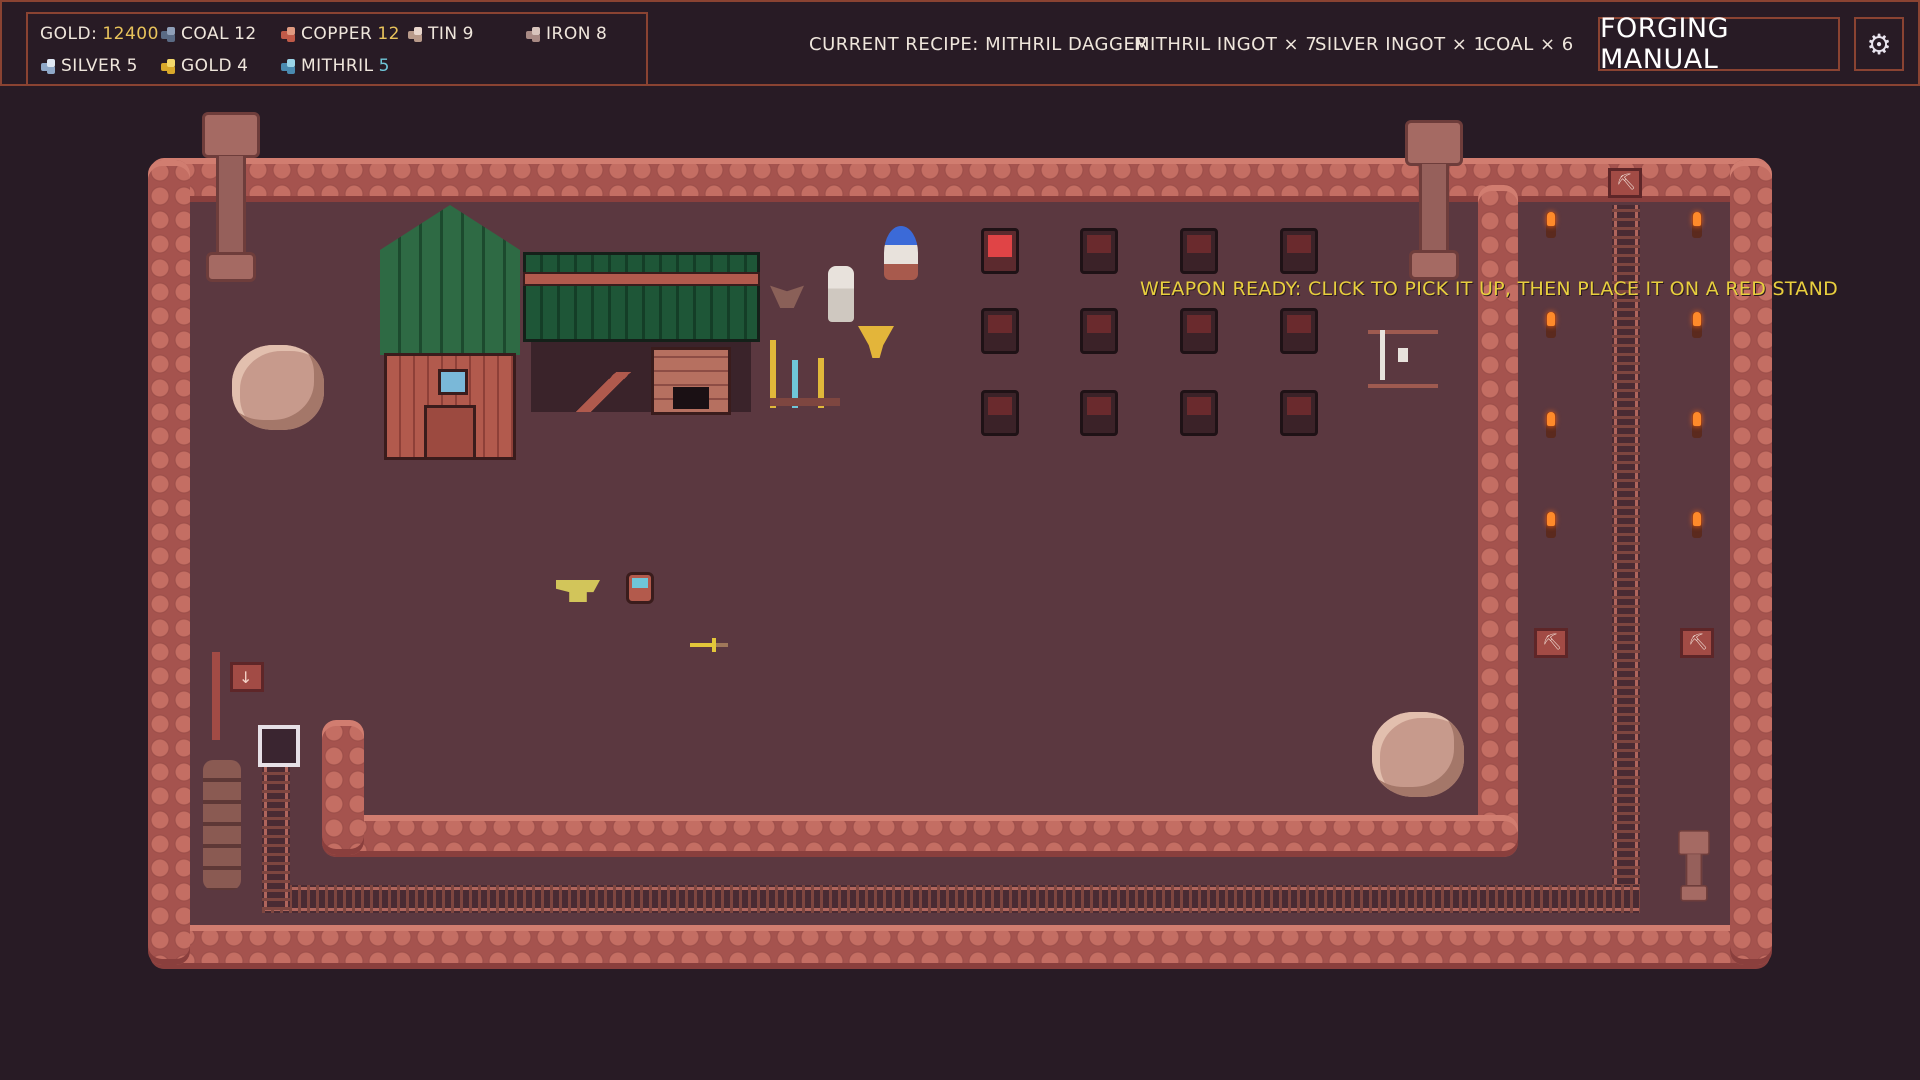 Image resolution: width=1920 pixels, height=1080 pixels. I want to click on resource-label: COPPER, so click(337, 34).